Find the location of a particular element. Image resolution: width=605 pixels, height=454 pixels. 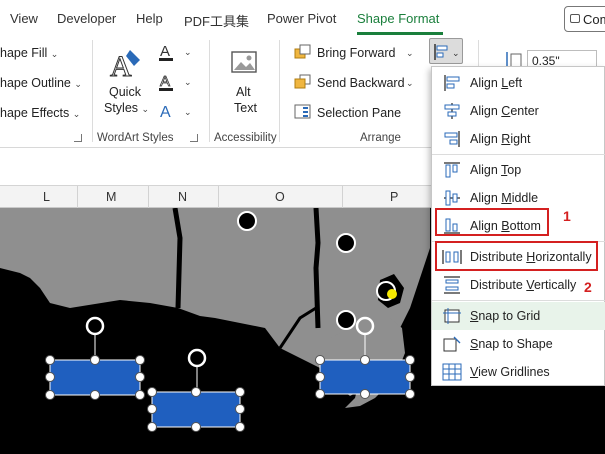

shape-fill-button: hape Fill ⌄ is located at coordinates (29, 53).